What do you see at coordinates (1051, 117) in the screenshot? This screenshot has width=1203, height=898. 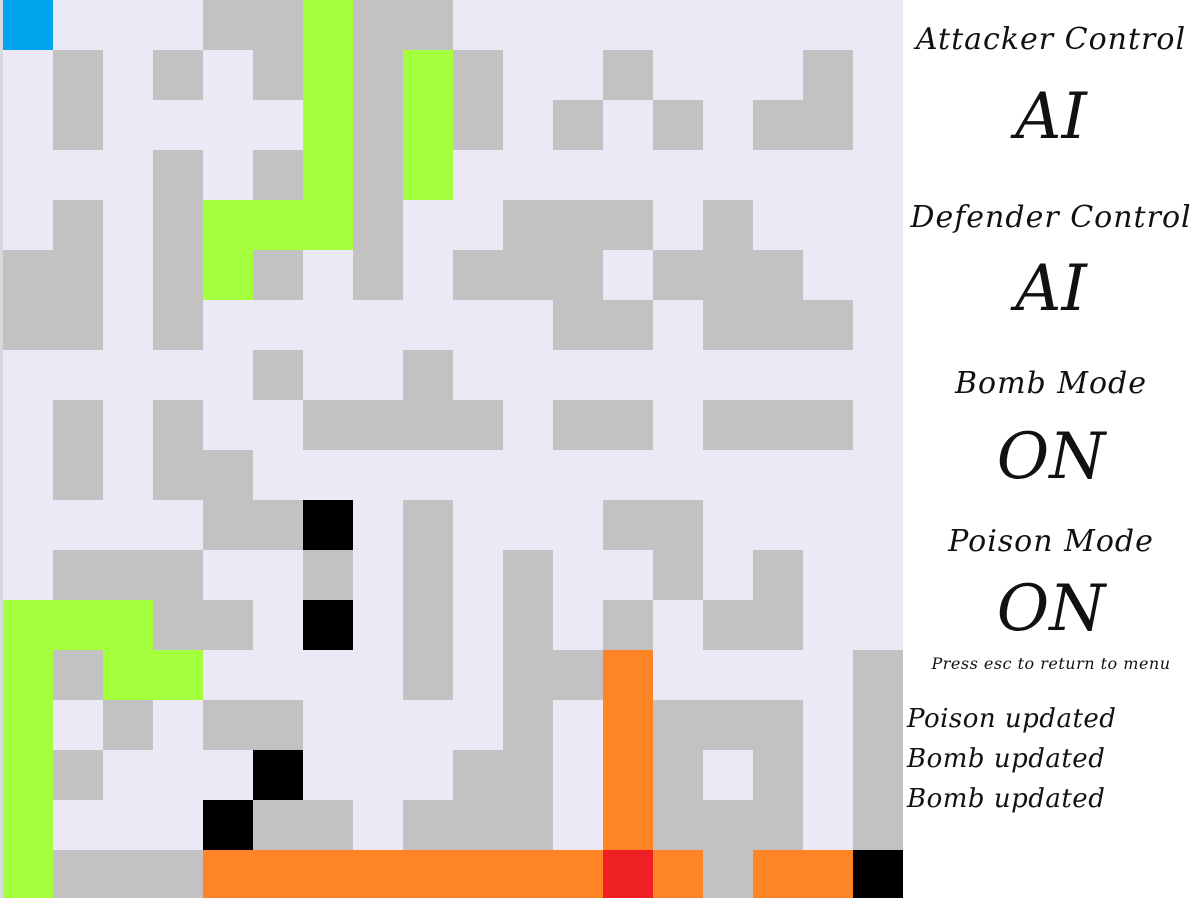 I see `attacker-control-value: AI` at bounding box center [1051, 117].